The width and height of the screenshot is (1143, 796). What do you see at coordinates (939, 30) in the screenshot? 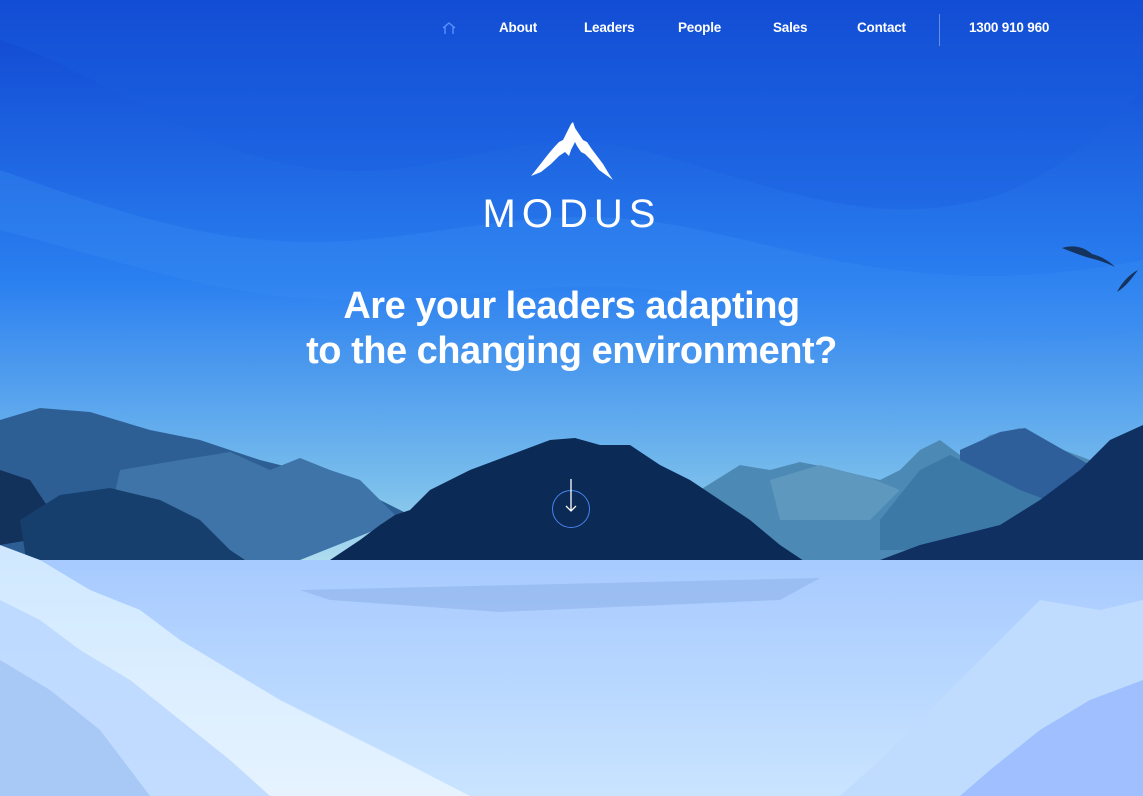
I see `nav-divider` at bounding box center [939, 30].